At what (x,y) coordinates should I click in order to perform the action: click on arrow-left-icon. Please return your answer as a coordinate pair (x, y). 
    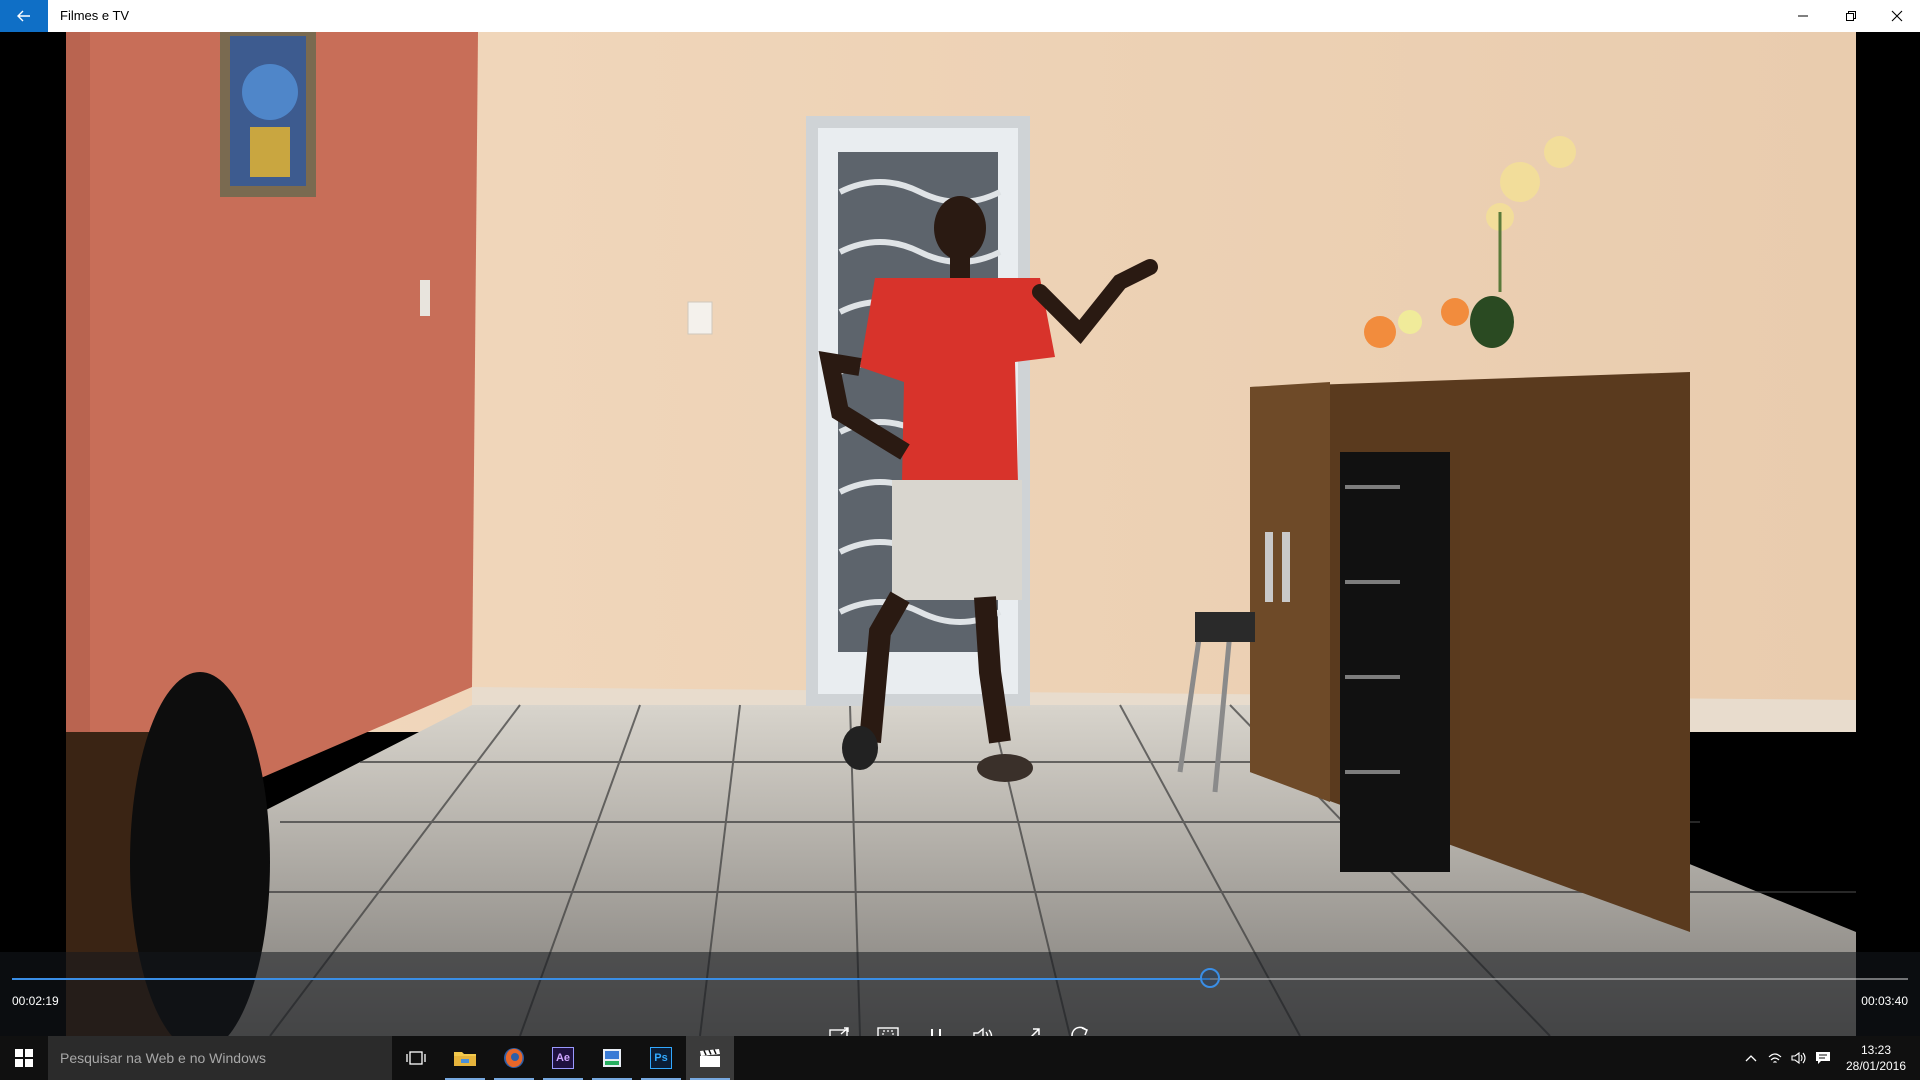
    Looking at the image, I should click on (23, 16).